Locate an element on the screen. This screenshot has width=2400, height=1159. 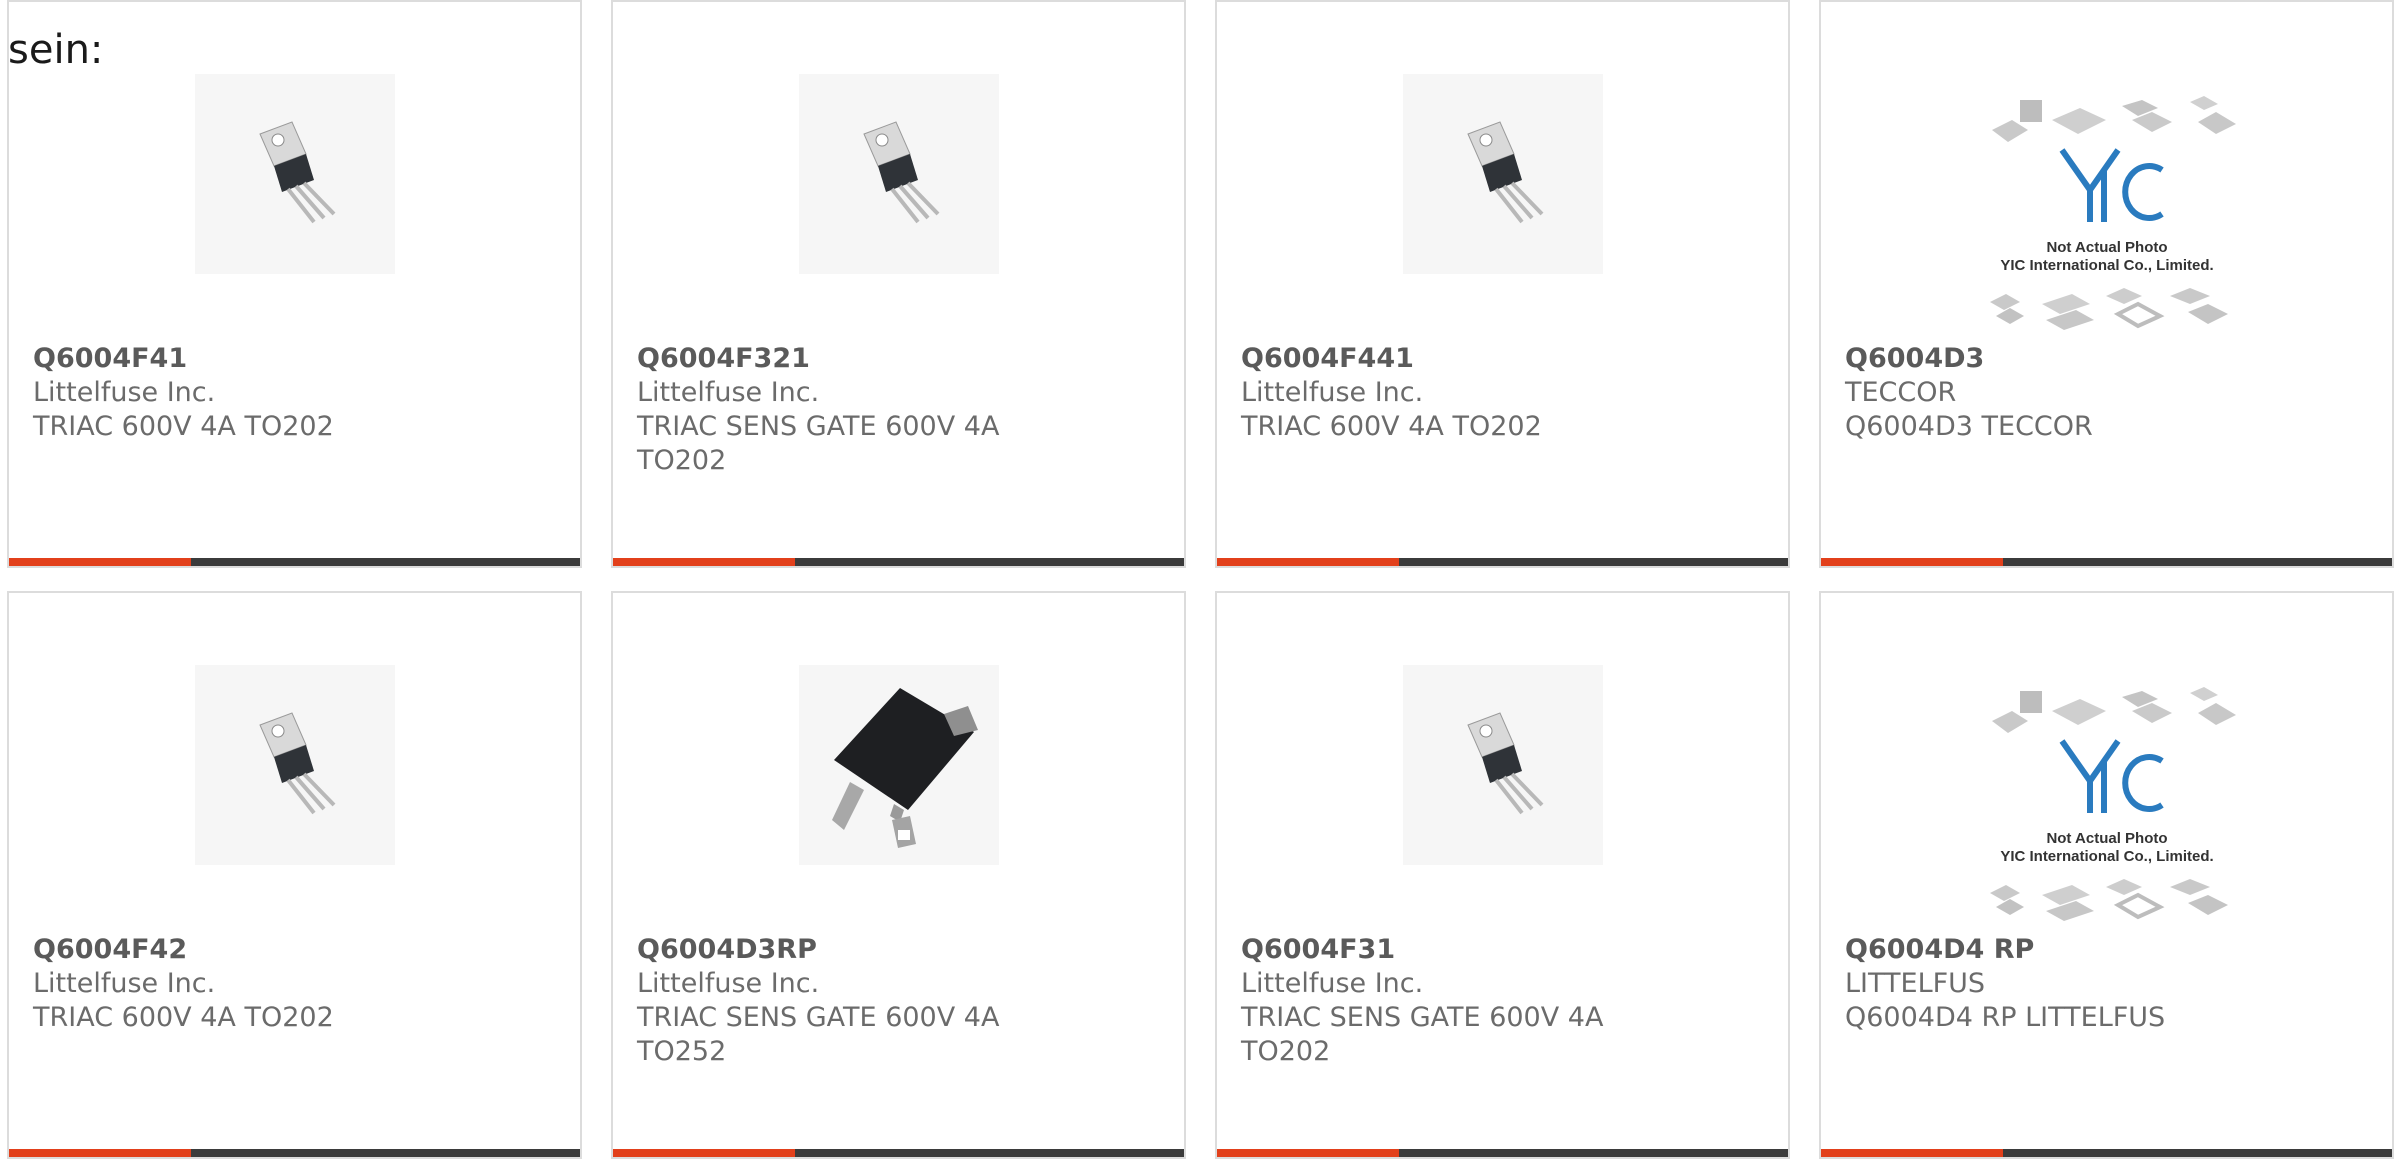
section-heading: sein: is located at coordinates (56, 50).